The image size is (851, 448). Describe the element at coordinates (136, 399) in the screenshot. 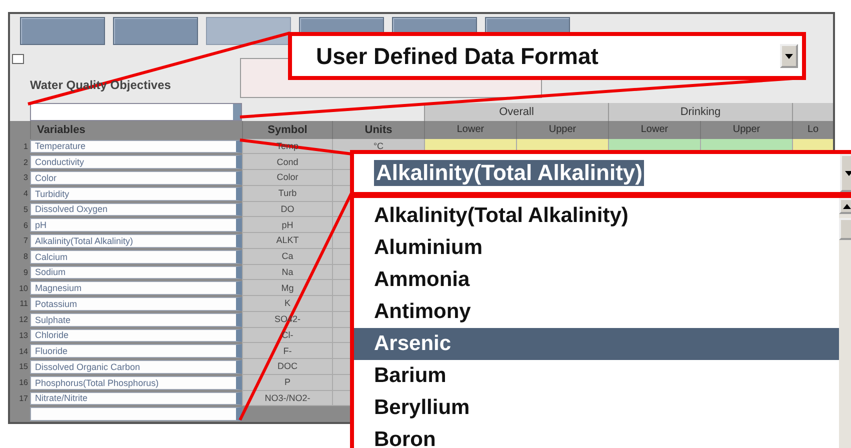

I see `variable-field: Nitrate/Nitrite` at that location.